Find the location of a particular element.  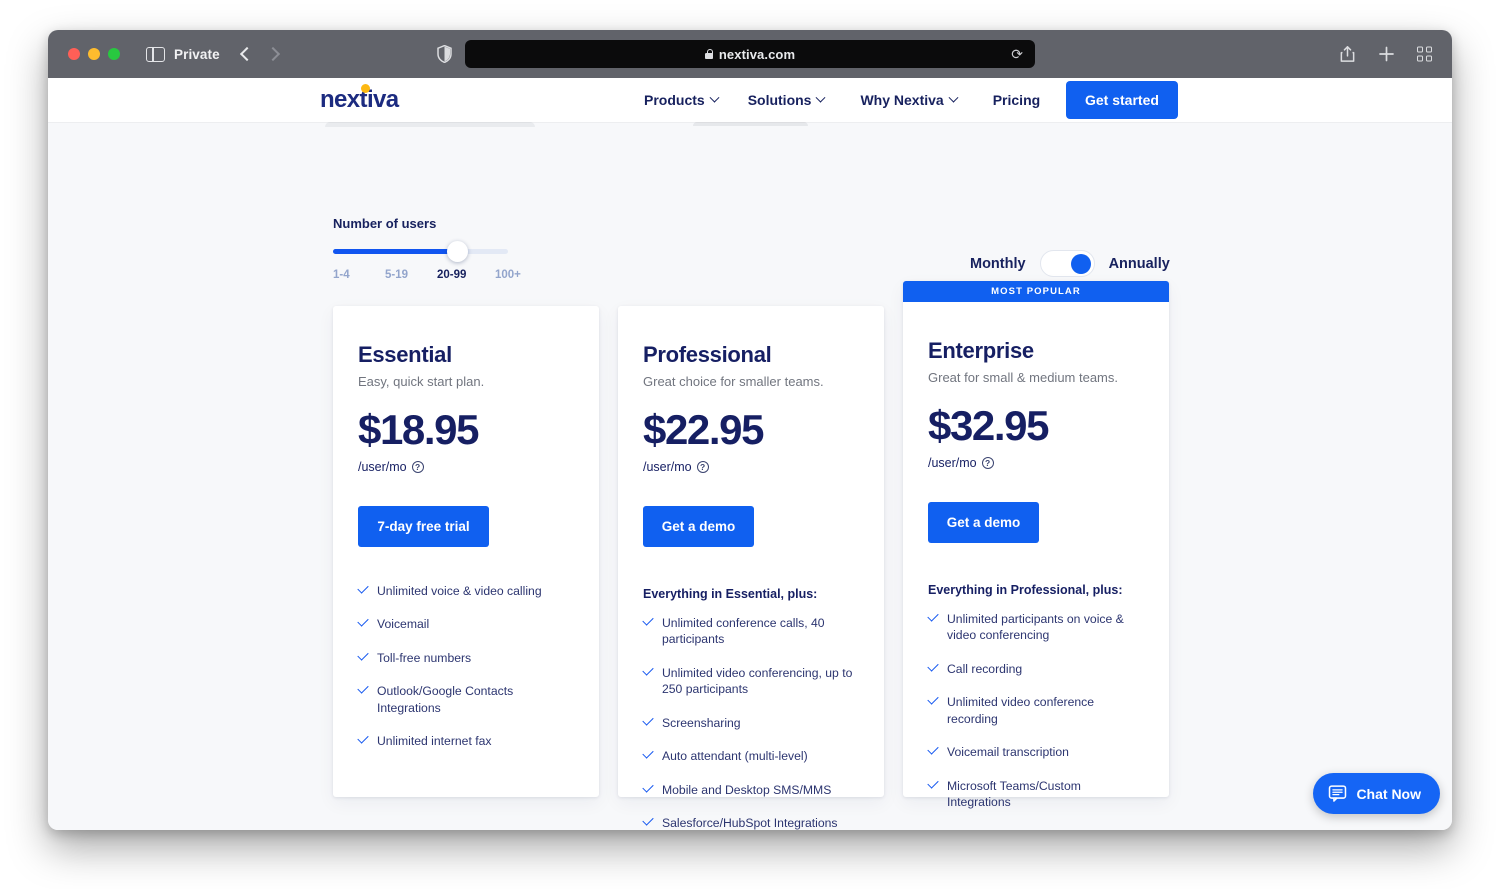

tab-overview-icon is located at coordinates (1424, 54).